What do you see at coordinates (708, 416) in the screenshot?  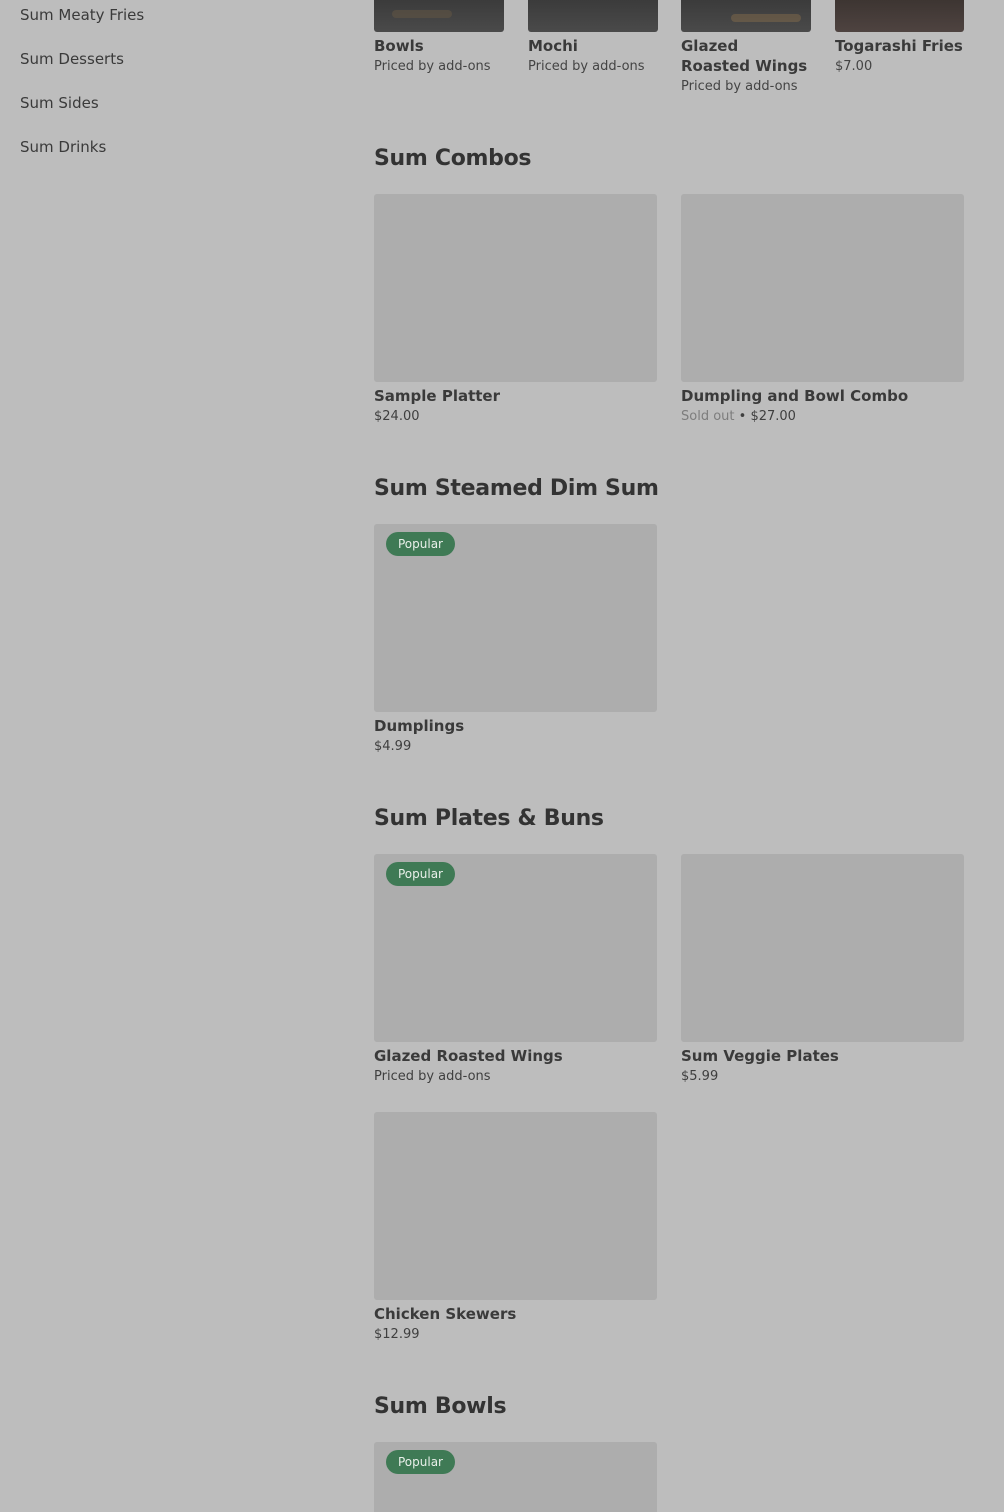 I see `sold-out-label: Sold out` at bounding box center [708, 416].